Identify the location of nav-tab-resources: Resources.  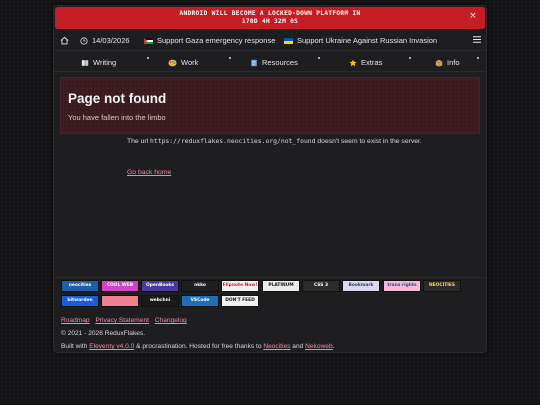
(274, 62).